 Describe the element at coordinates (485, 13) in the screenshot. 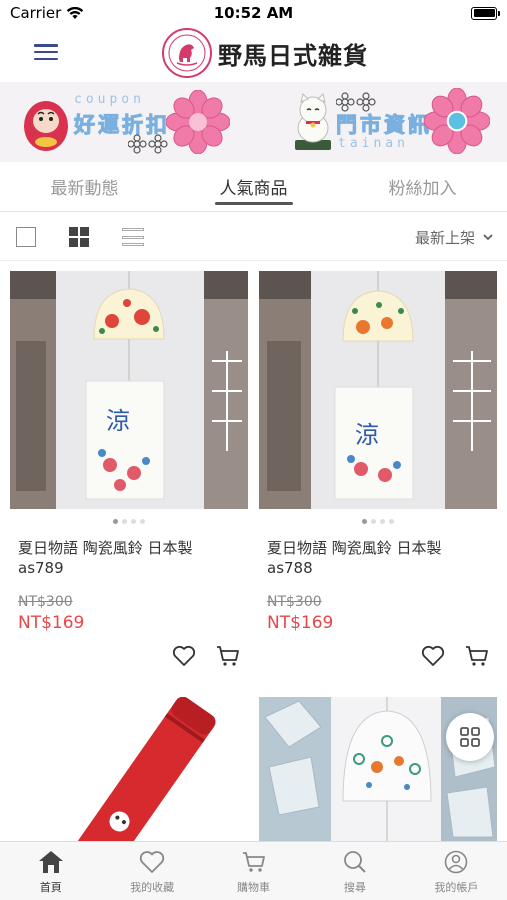

I see `battery-icon` at that location.